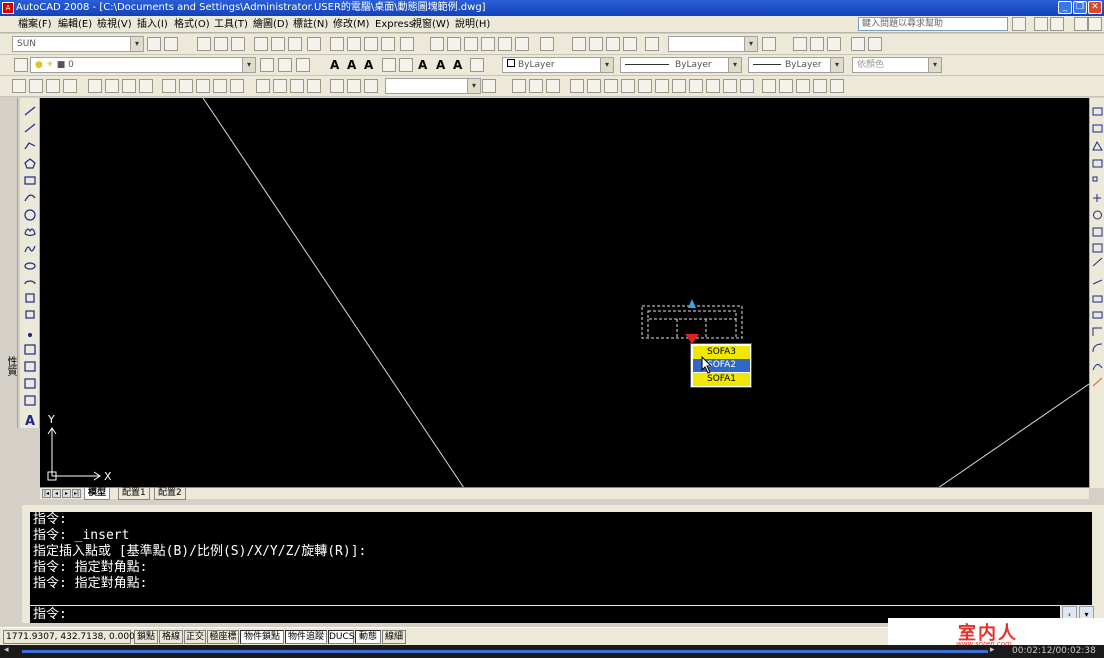  What do you see at coordinates (769, 44) in the screenshot?
I see `view-manager-icon` at bounding box center [769, 44].